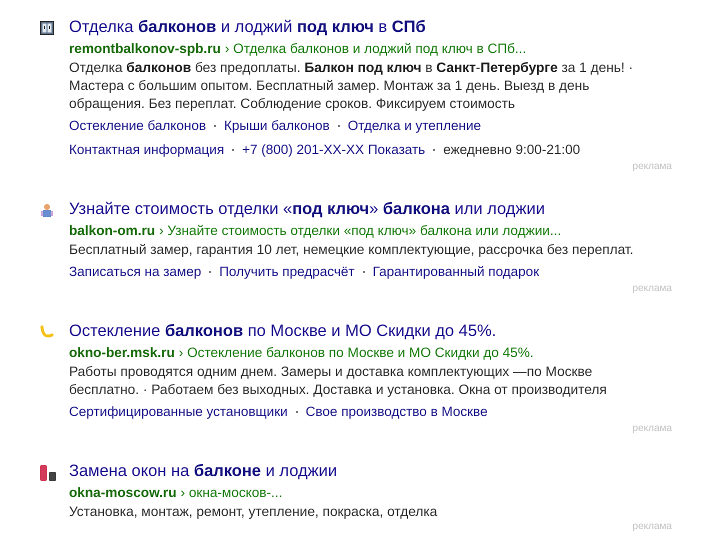 Image resolution: width=714 pixels, height=553 pixels. Describe the element at coordinates (178, 412) in the screenshot. I see `sitelink: Сертифицированные установщики` at that location.